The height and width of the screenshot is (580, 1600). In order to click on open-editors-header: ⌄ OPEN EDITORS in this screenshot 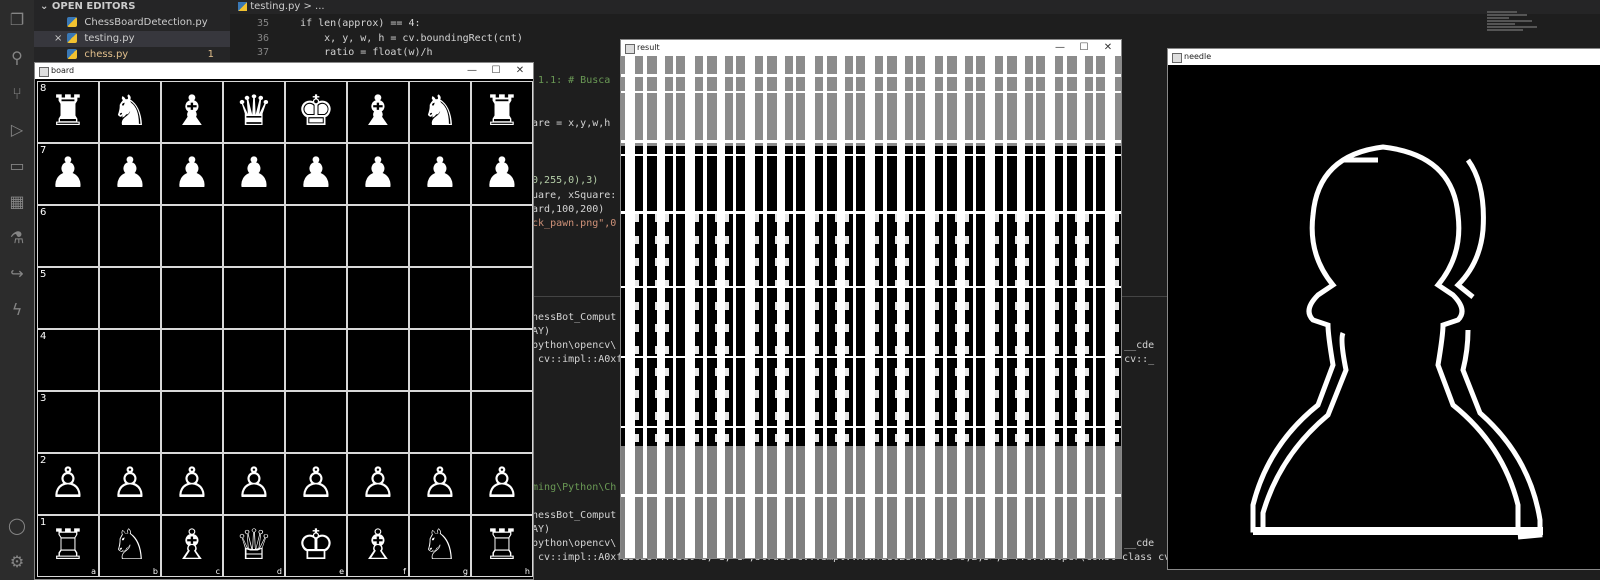, I will do `click(87, 7)`.